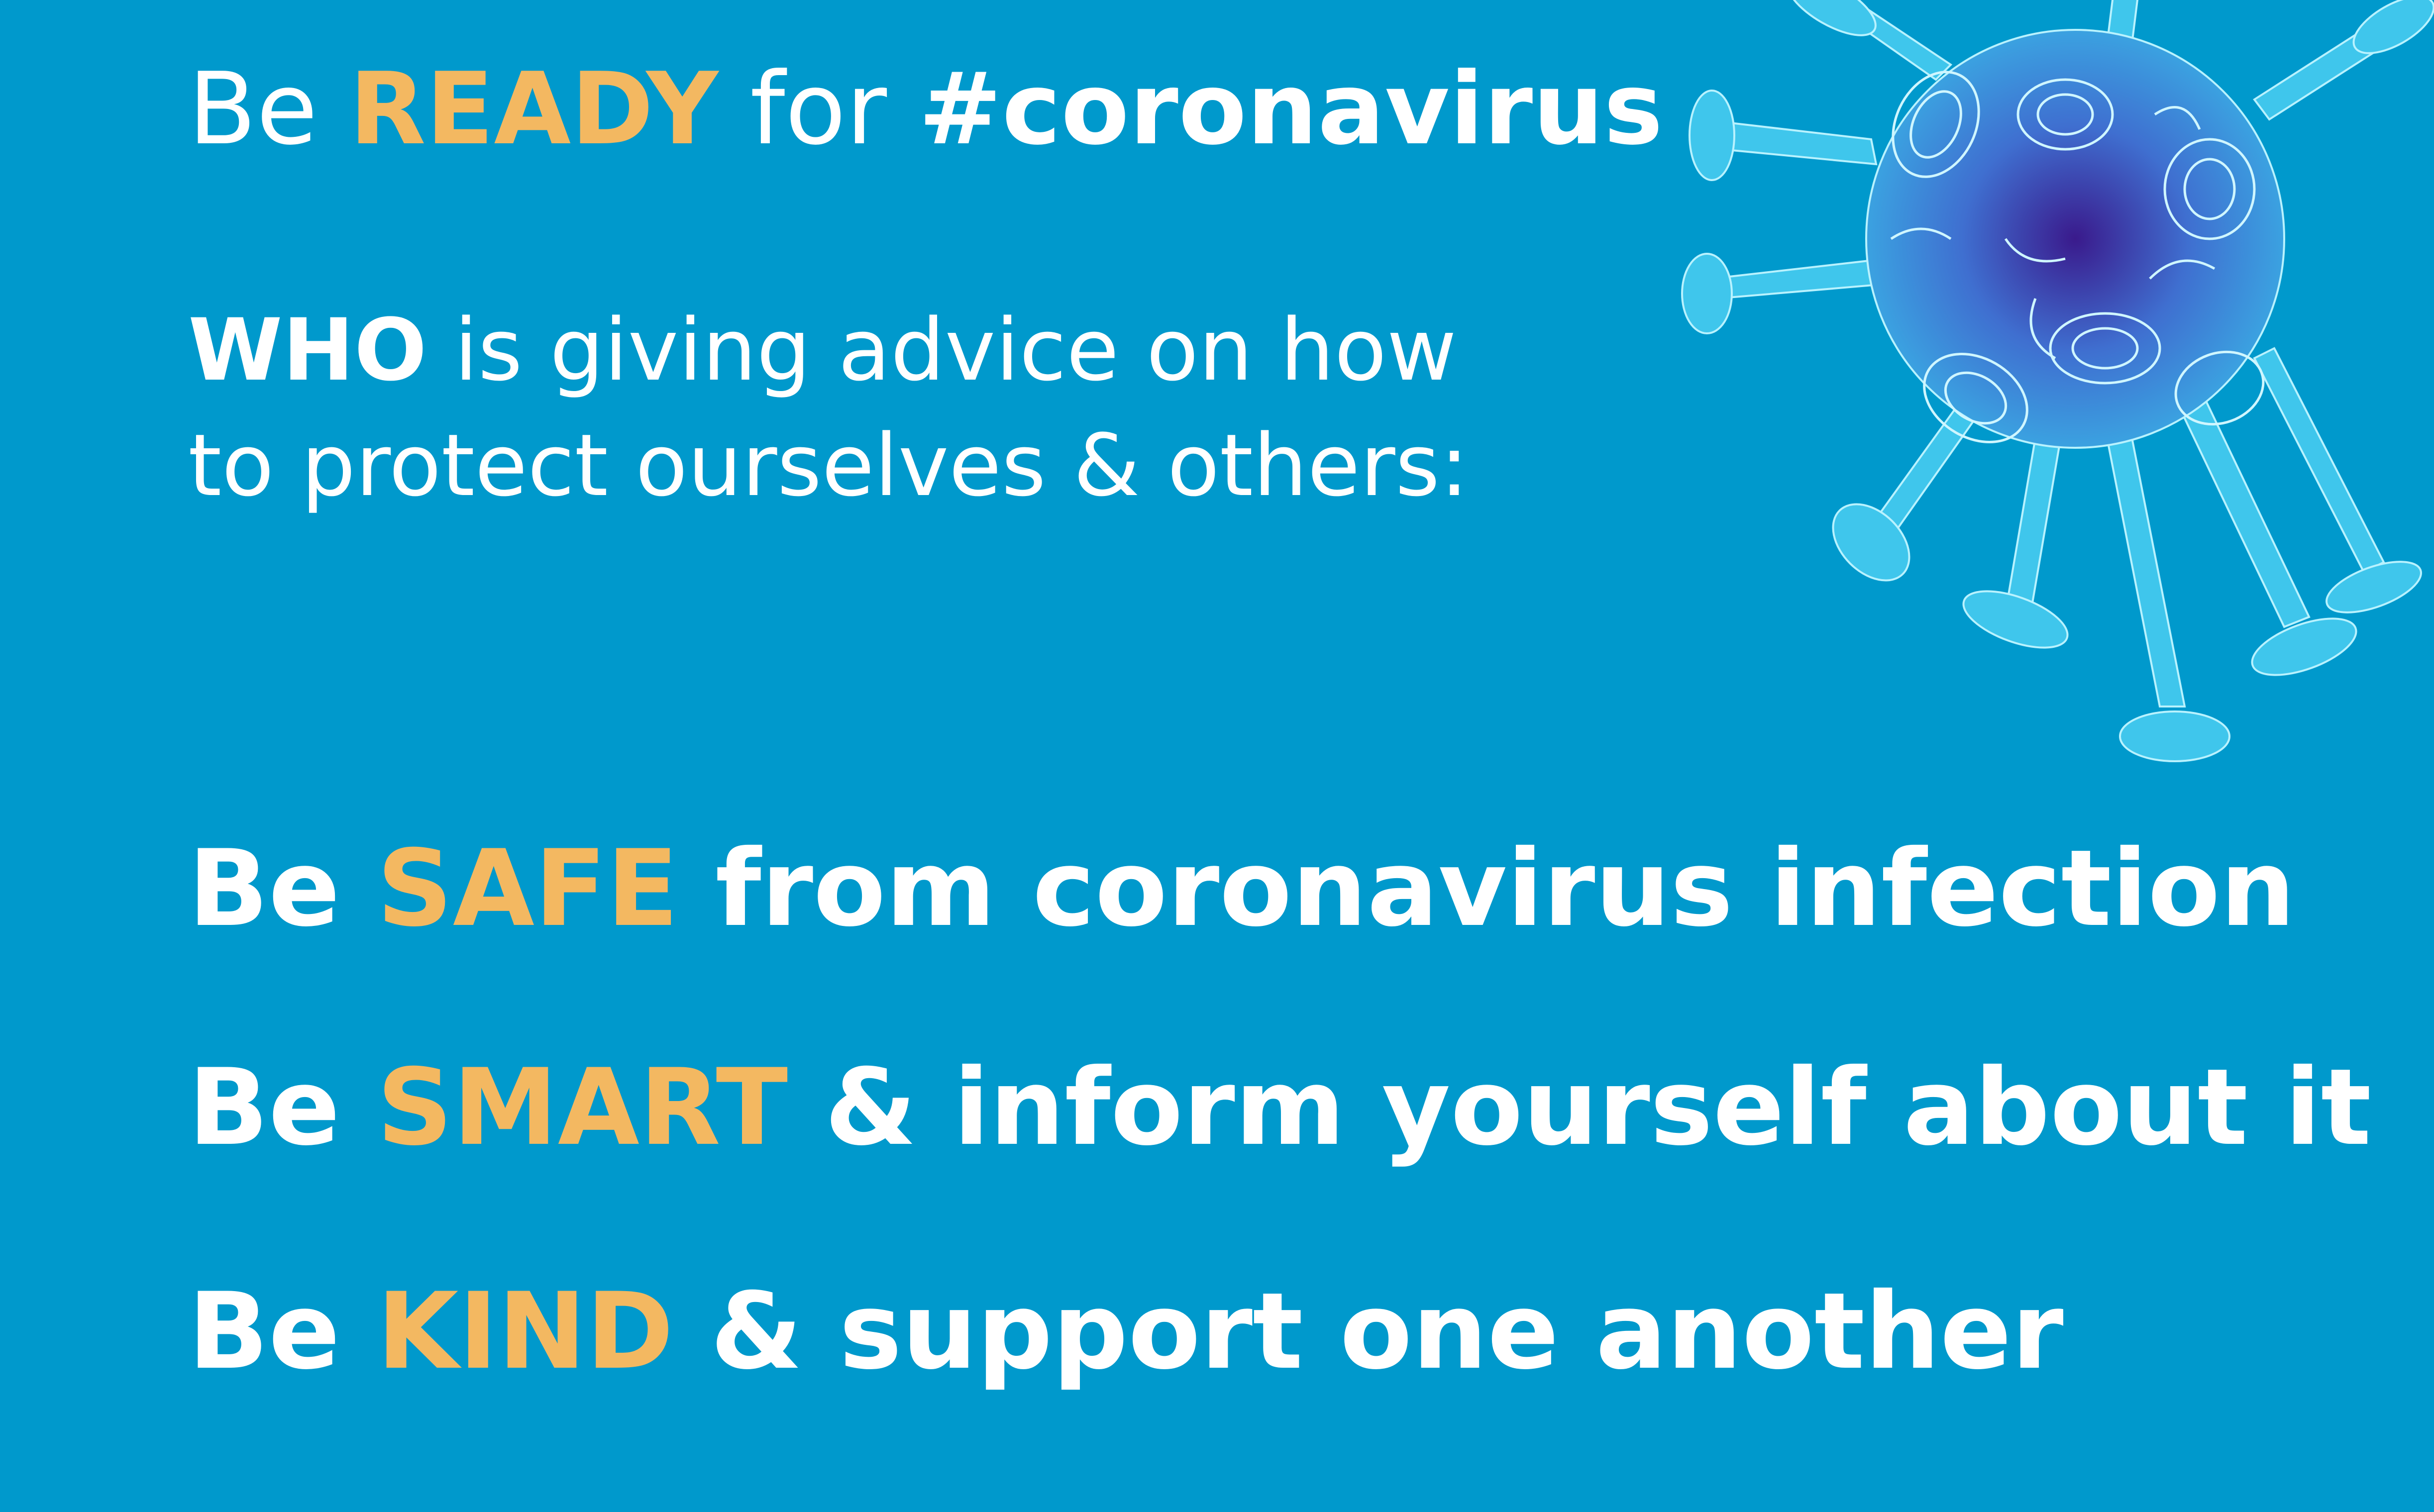 Image resolution: width=2434 pixels, height=1512 pixels. Describe the element at coordinates (1598, 1108) in the screenshot. I see `tip-text: & inform yourself about it` at that location.